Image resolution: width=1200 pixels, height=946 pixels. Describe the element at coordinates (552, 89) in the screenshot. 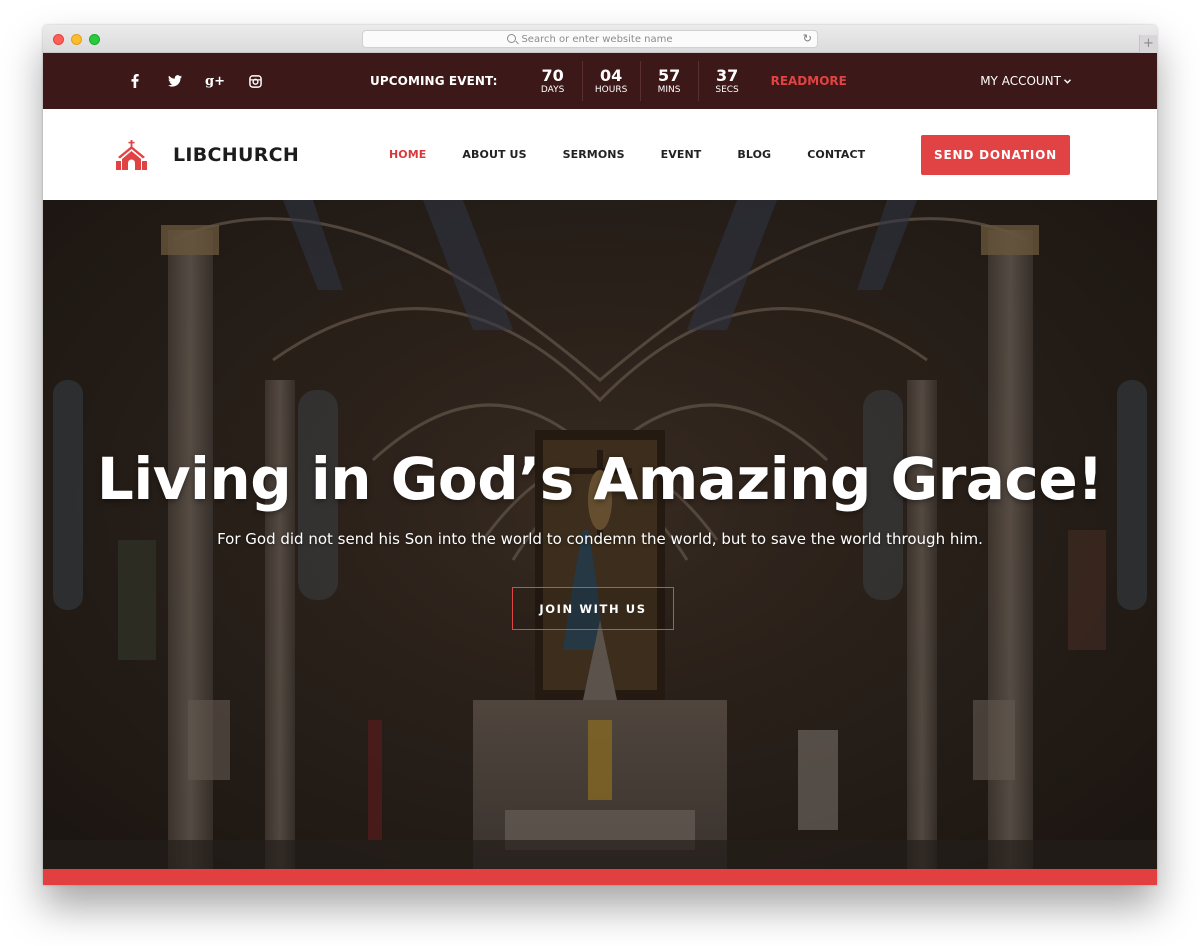

I see `countdown-unit: DAYS` at that location.